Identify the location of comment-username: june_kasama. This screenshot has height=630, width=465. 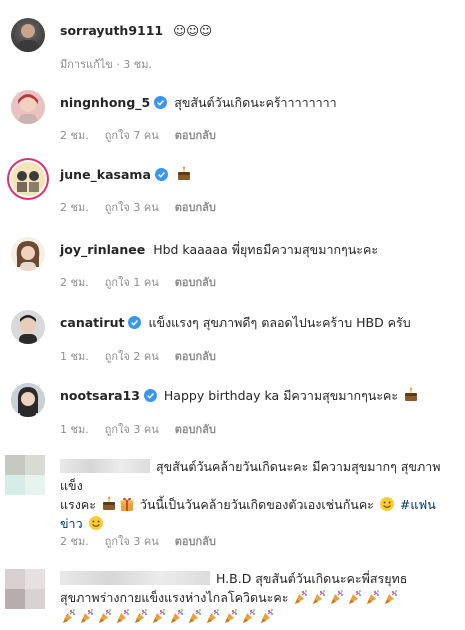
(105, 174).